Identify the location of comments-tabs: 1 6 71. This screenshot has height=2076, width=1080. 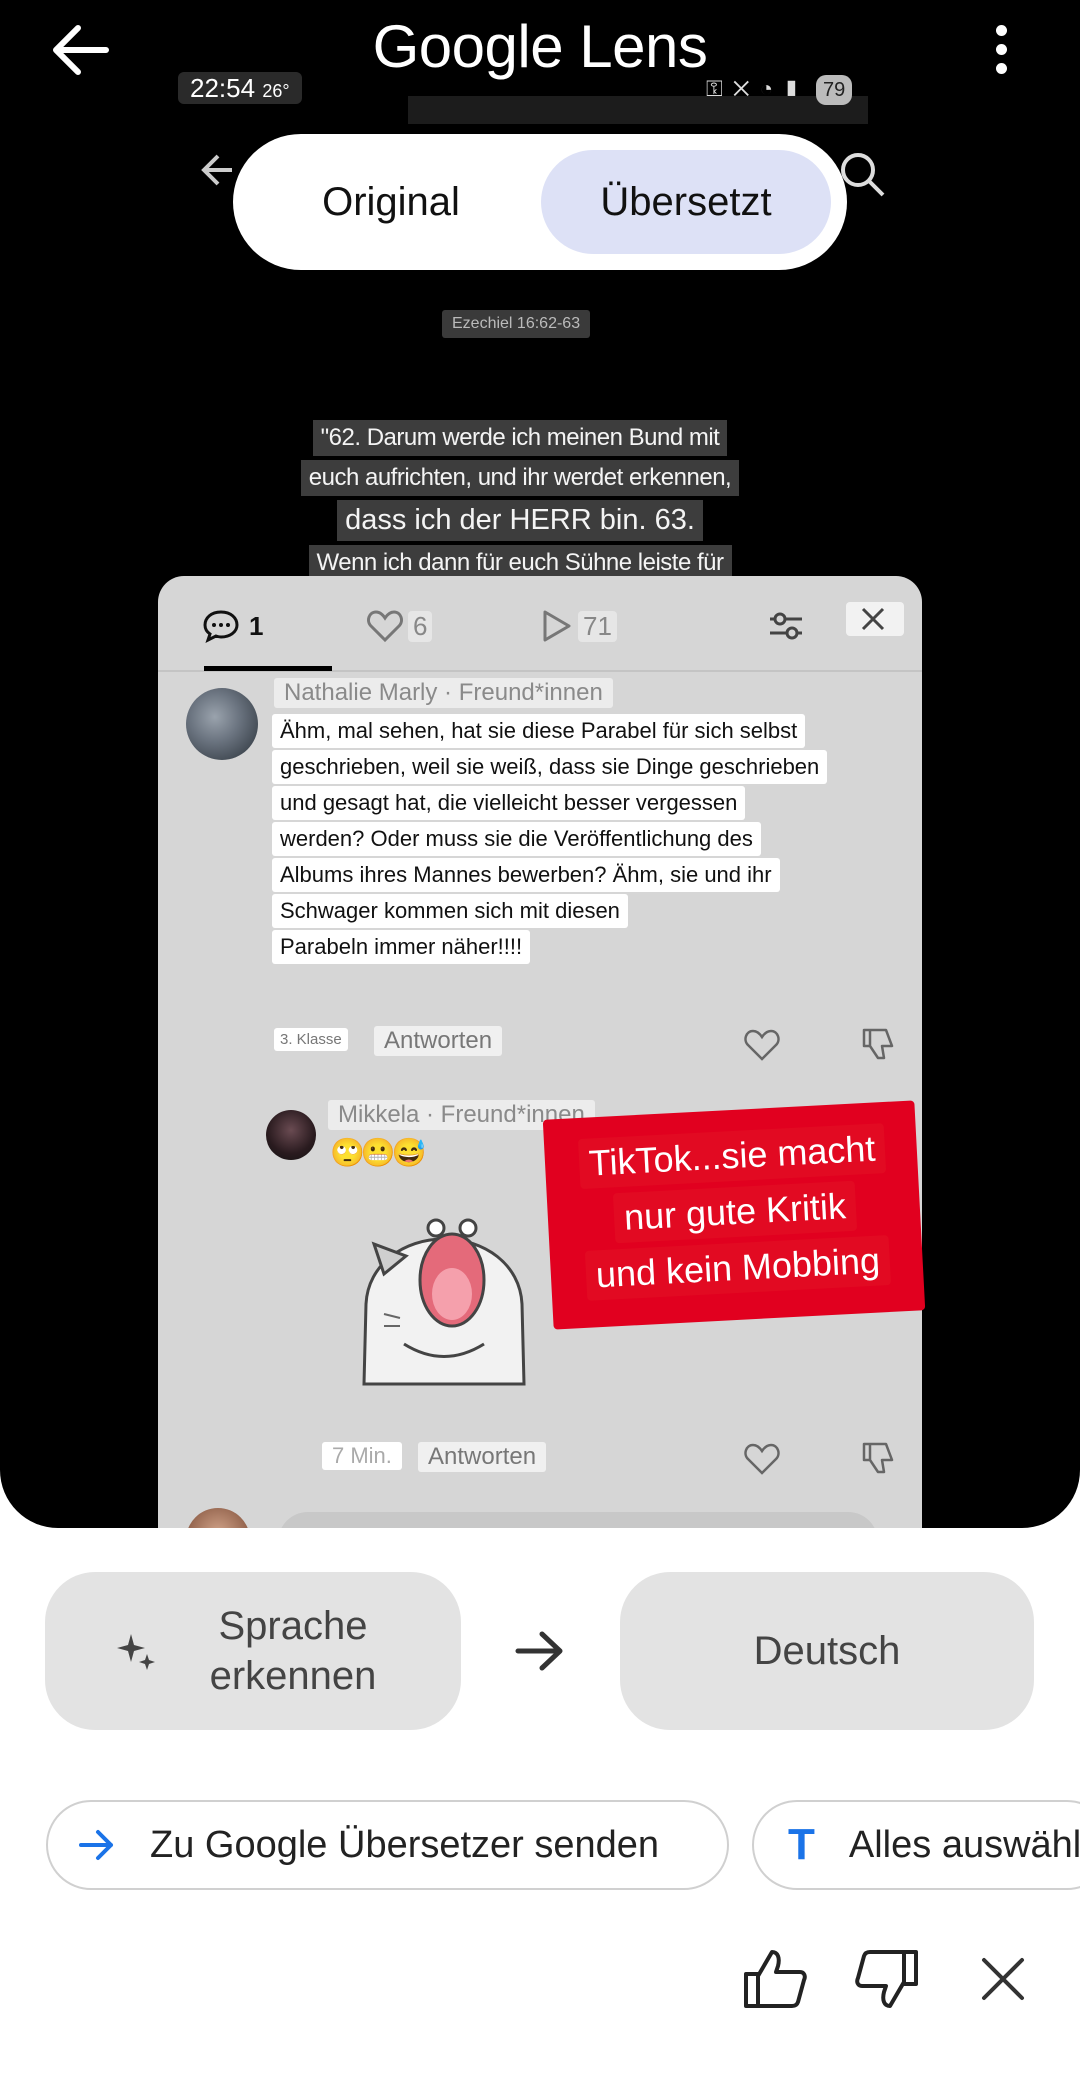
(540, 624).